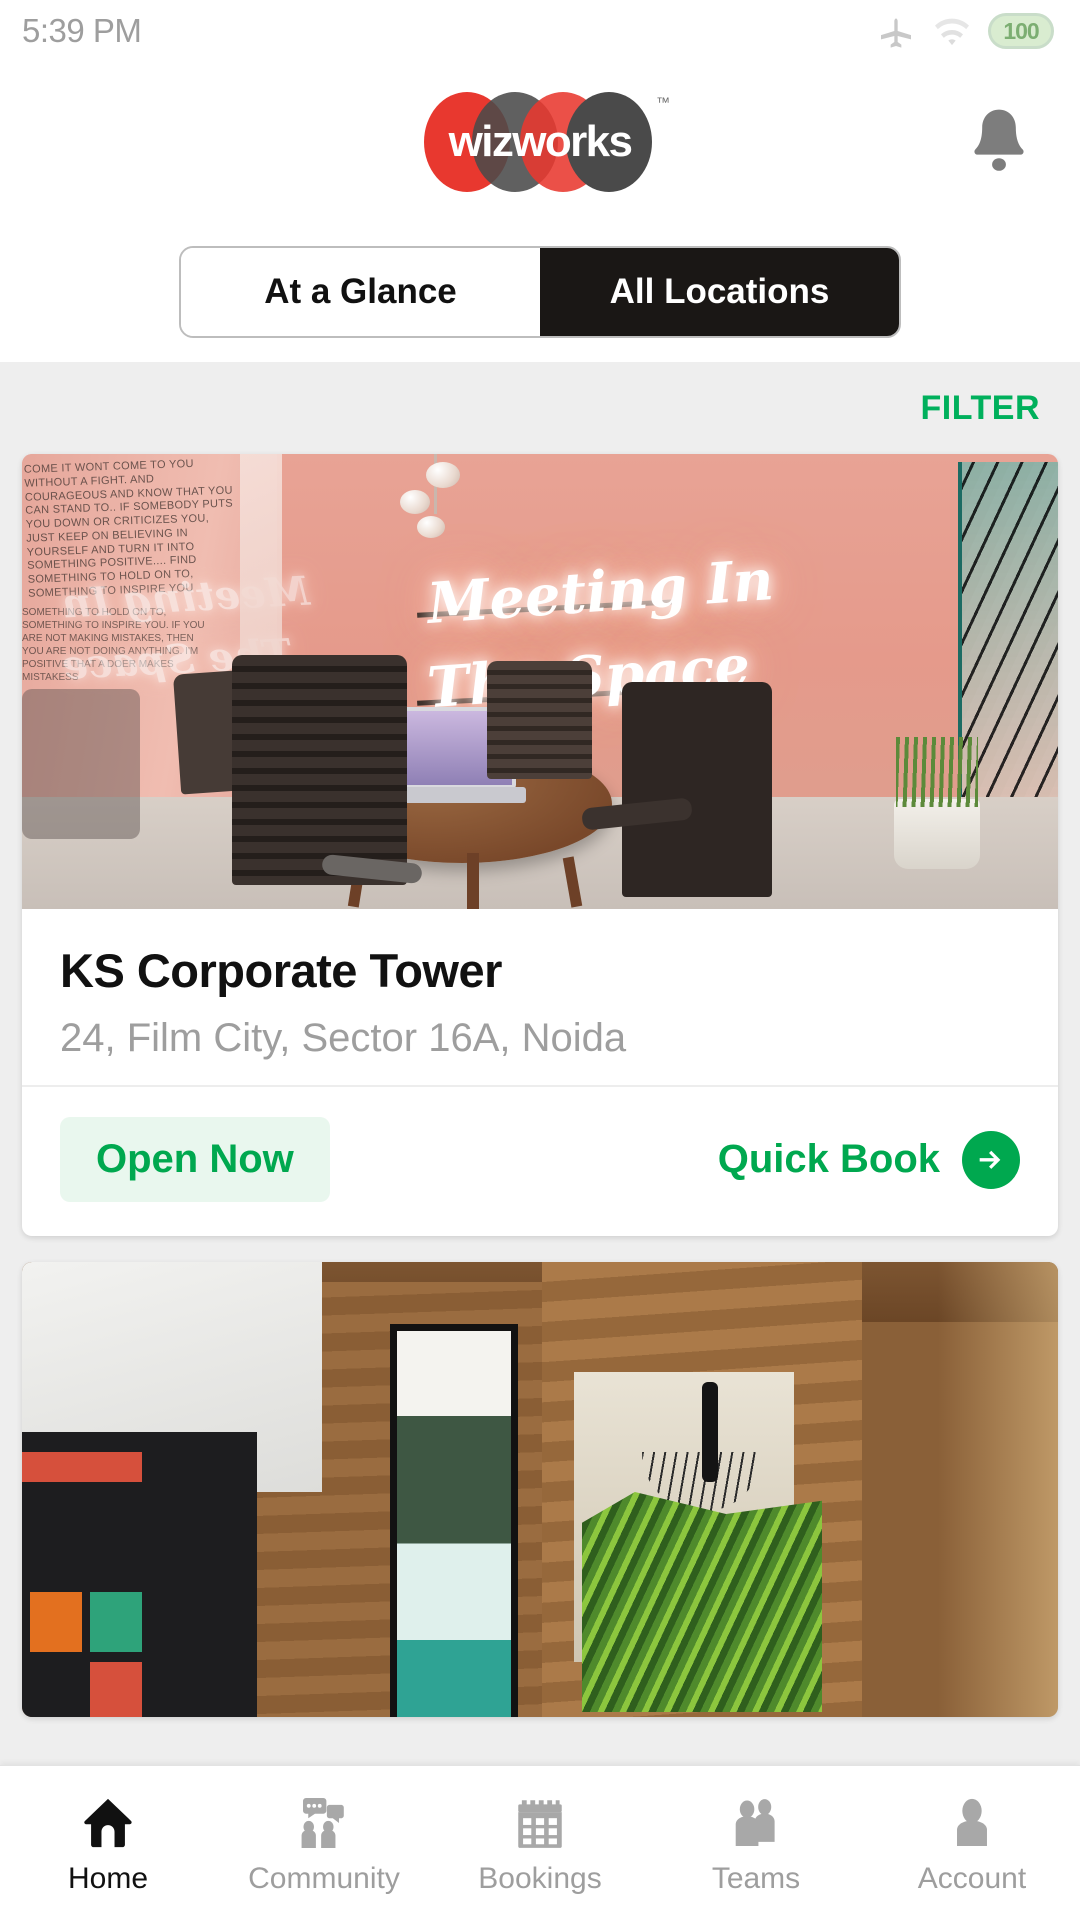 The height and width of the screenshot is (1920, 1080). What do you see at coordinates (756, 1878) in the screenshot?
I see `nav-label-teams: Teams` at bounding box center [756, 1878].